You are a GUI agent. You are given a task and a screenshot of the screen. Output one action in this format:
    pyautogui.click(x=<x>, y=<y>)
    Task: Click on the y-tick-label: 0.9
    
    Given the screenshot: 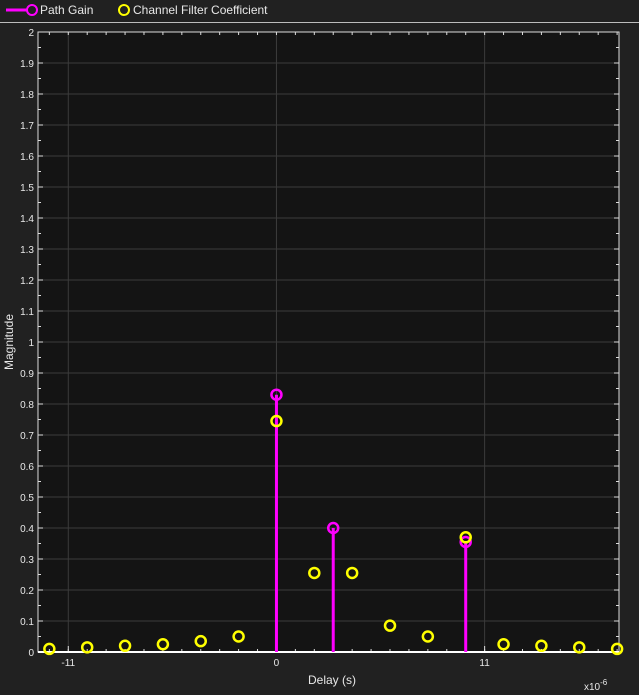 What is the action you would take?
    pyautogui.click(x=27, y=374)
    